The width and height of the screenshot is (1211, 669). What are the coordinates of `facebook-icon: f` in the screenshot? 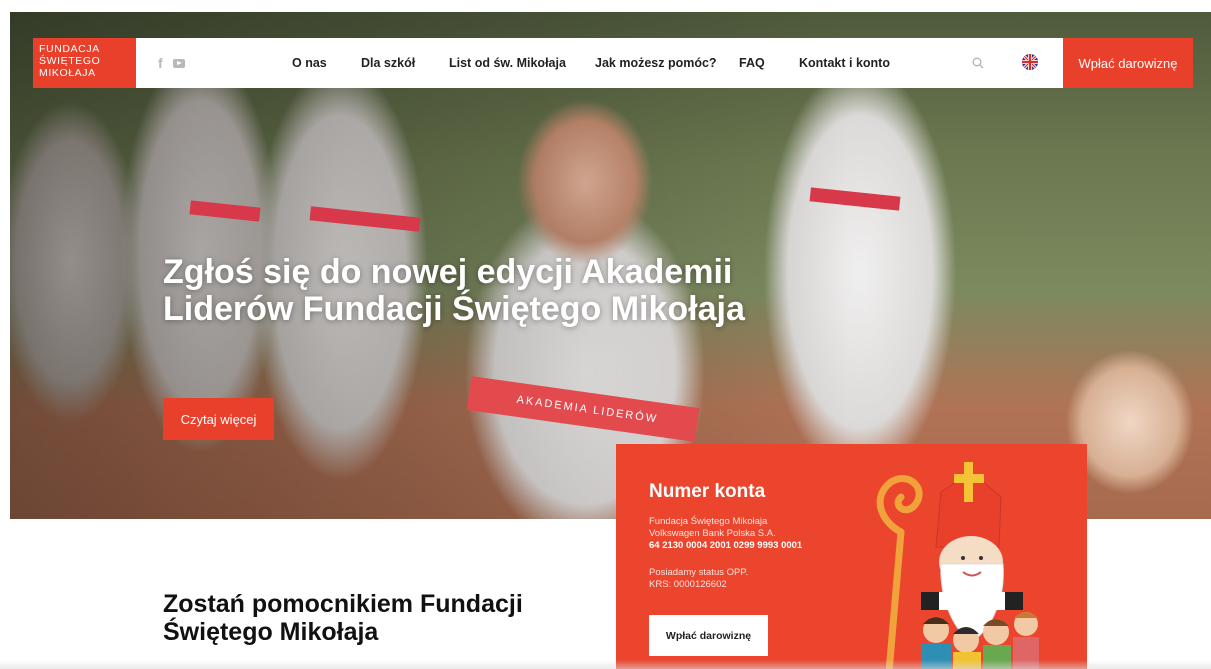 It's located at (160, 63).